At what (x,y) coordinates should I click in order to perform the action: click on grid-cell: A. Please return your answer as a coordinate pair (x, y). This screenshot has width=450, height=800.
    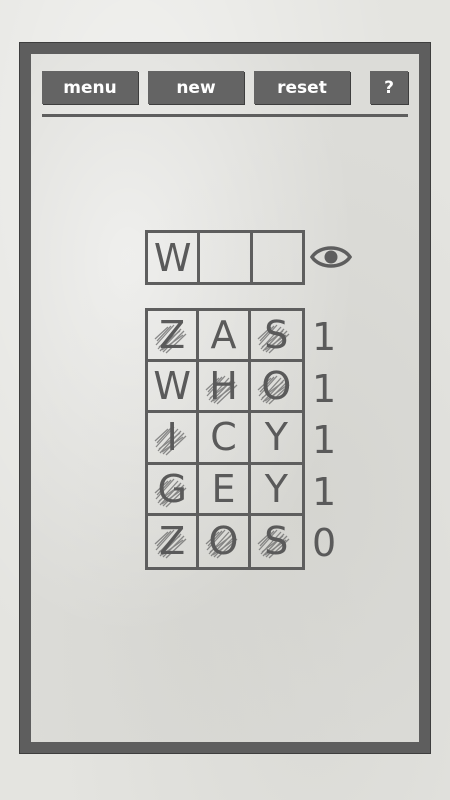
    Looking at the image, I should click on (225, 337).